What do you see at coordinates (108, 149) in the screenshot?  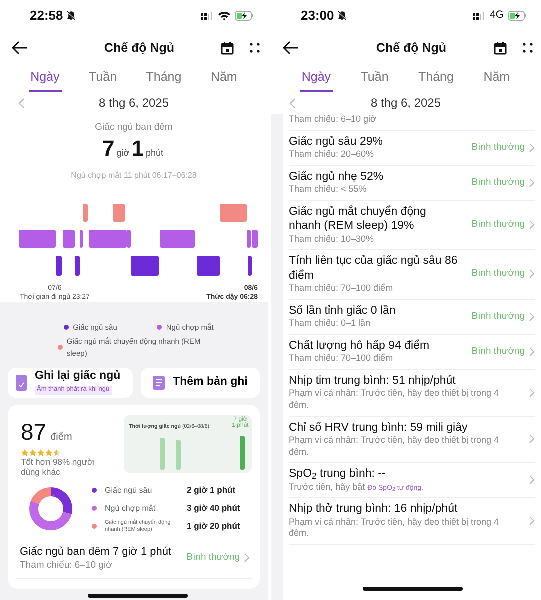 I see `hours-value: 7` at bounding box center [108, 149].